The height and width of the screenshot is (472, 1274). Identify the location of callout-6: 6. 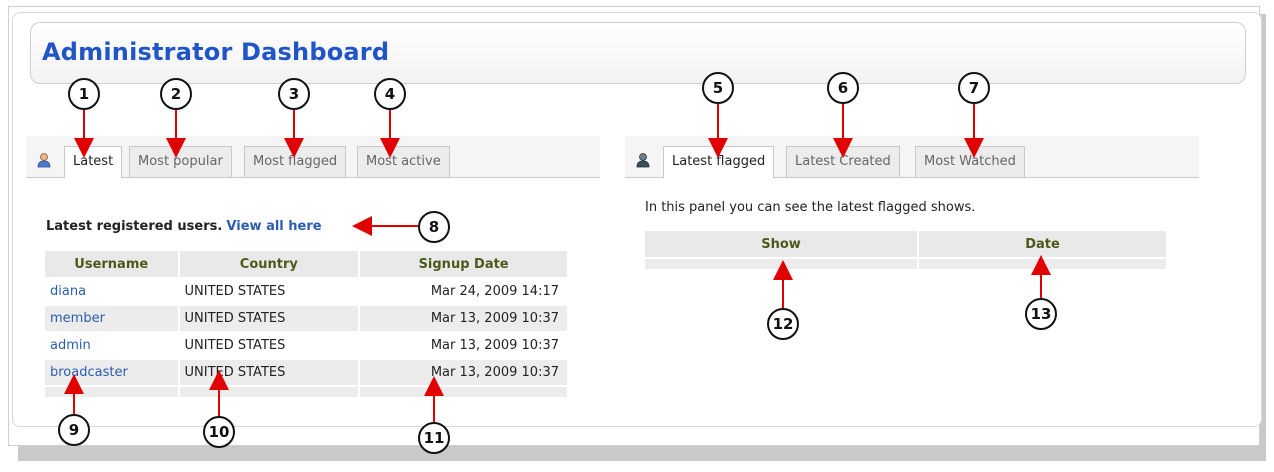
(843, 88).